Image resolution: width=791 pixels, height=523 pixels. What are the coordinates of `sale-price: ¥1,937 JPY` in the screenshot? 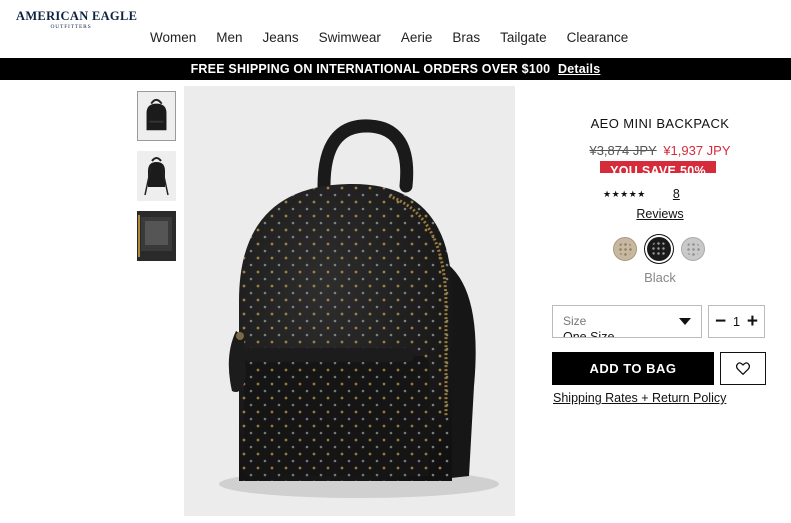 It's located at (697, 150).